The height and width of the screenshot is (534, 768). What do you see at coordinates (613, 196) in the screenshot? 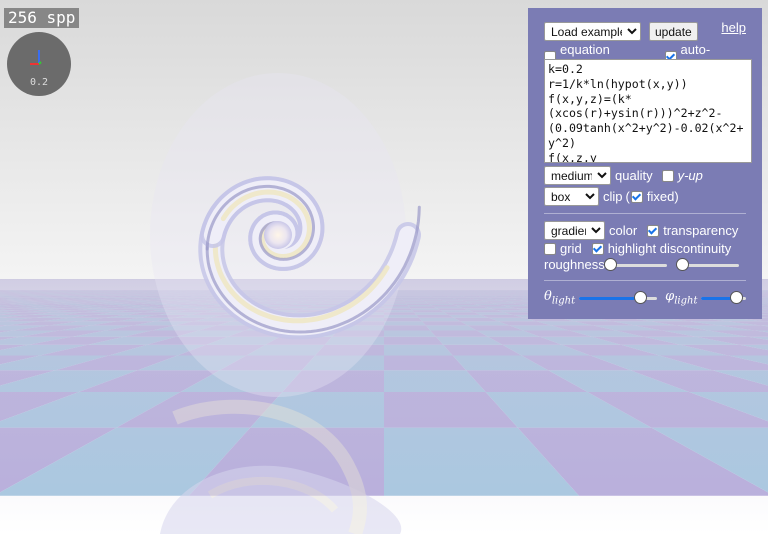
I see `clip-label: clip` at bounding box center [613, 196].